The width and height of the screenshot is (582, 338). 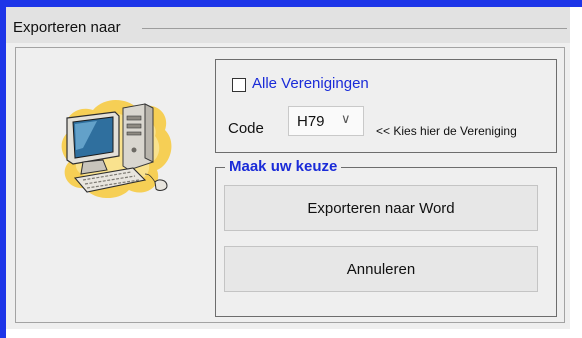 I want to click on desktop-computer-icon, so click(x=116, y=149).